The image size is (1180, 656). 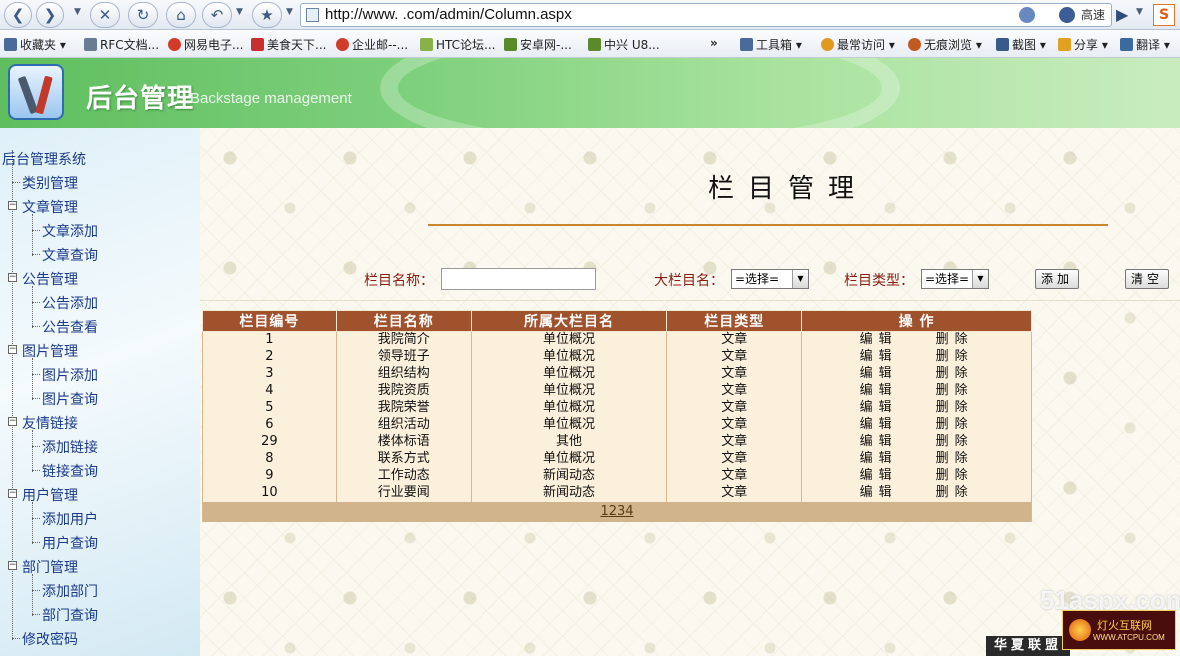 What do you see at coordinates (105, 15) in the screenshot?
I see `stop-icon: ✕` at bounding box center [105, 15].